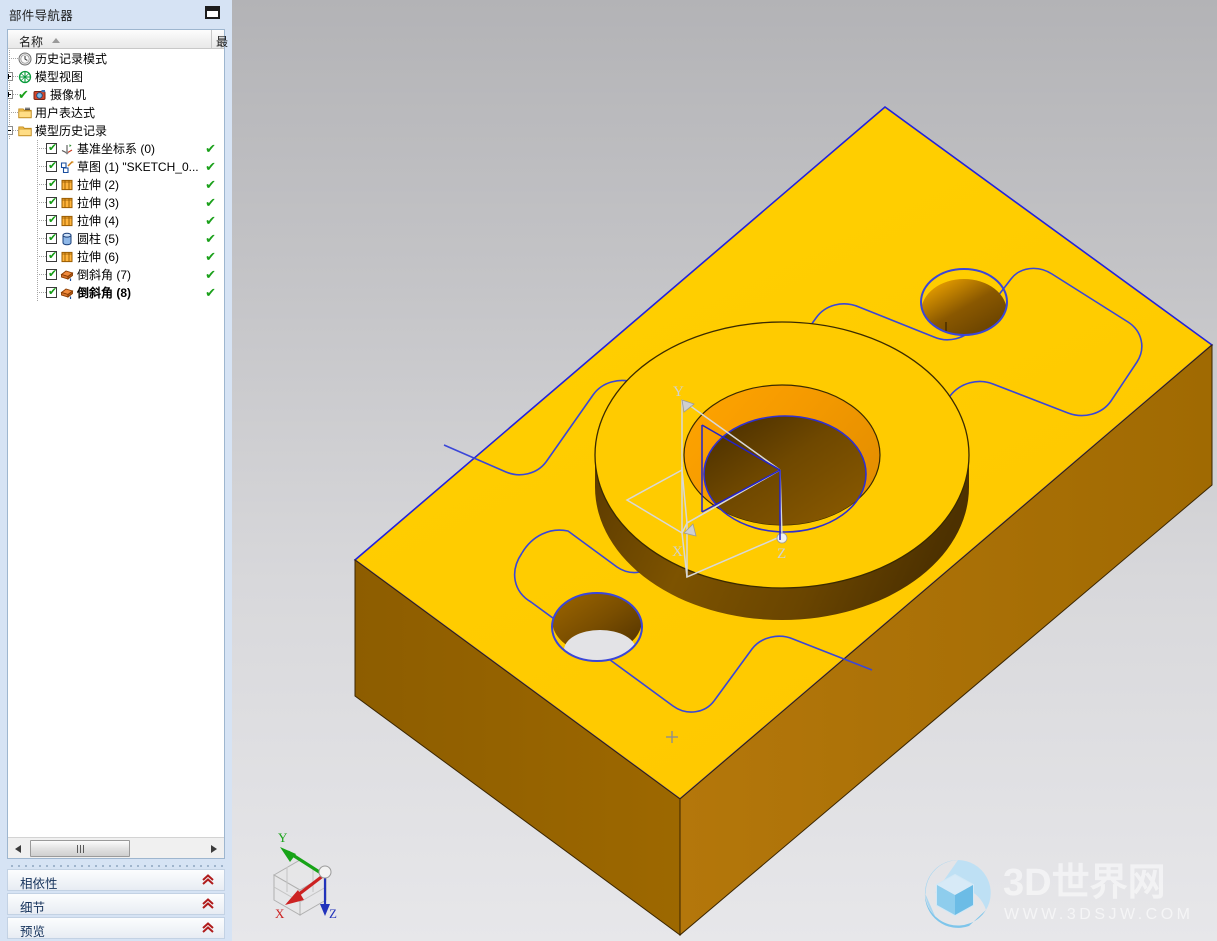 The height and width of the screenshot is (941, 1217). Describe the element at coordinates (280, 913) in the screenshot. I see `triad-label-x: X` at that location.